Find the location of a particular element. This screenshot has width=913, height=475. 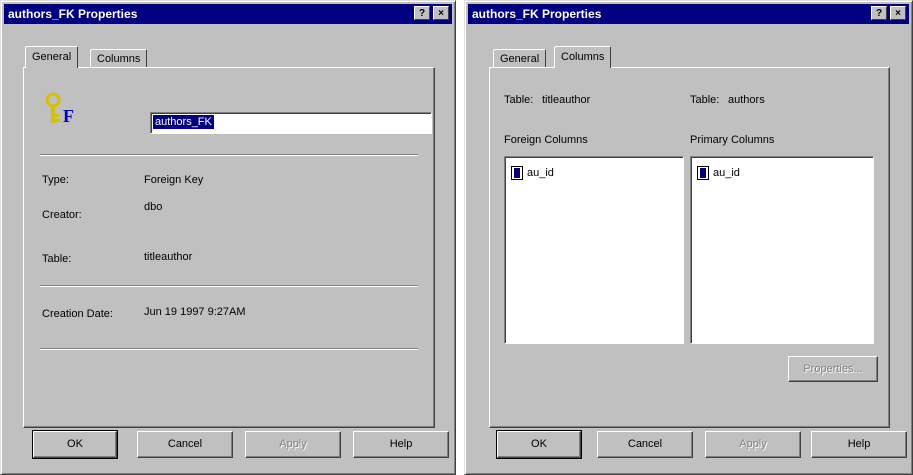

creator-value: dbo is located at coordinates (153, 207).